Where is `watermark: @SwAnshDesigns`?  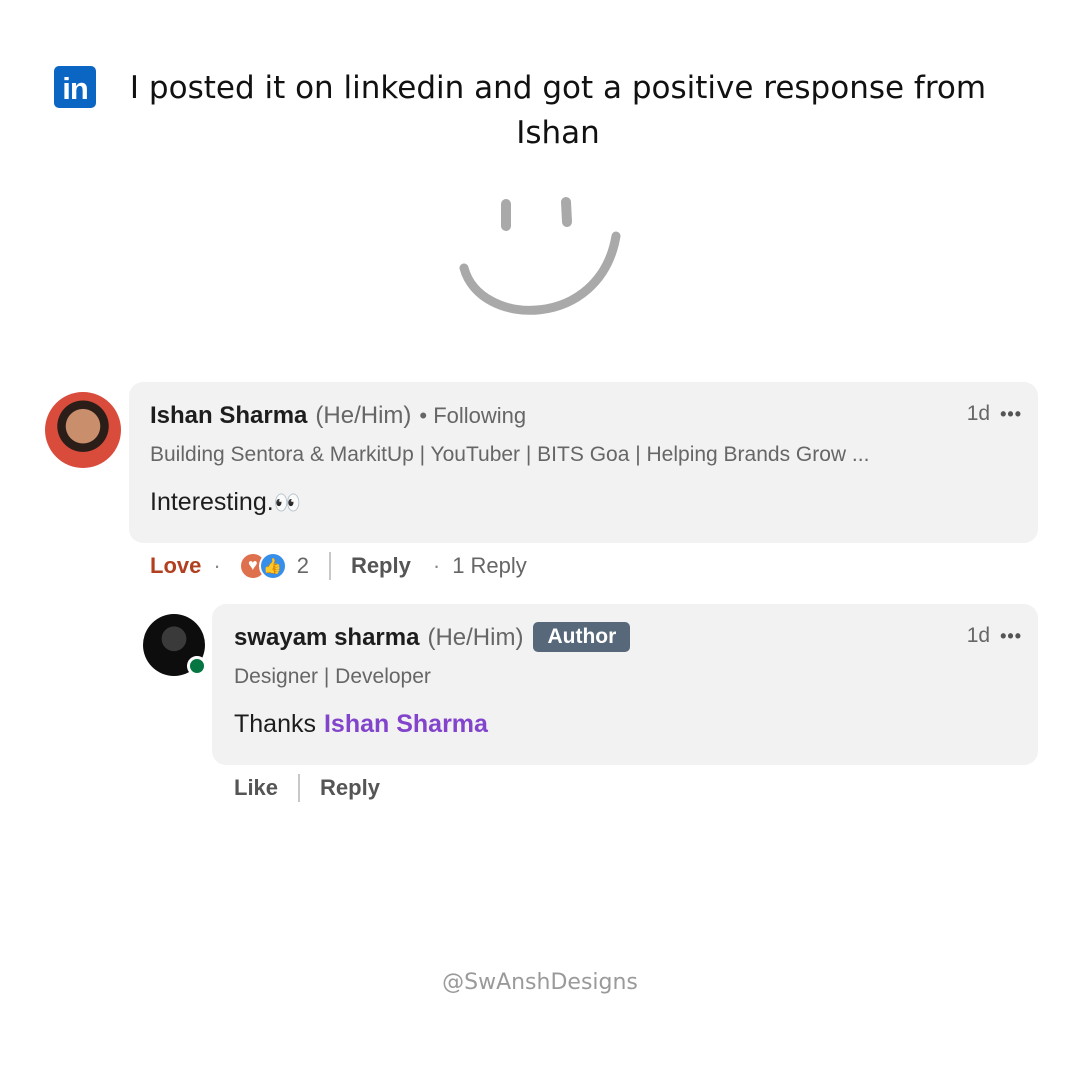
watermark: @SwAnshDesigns is located at coordinates (540, 982).